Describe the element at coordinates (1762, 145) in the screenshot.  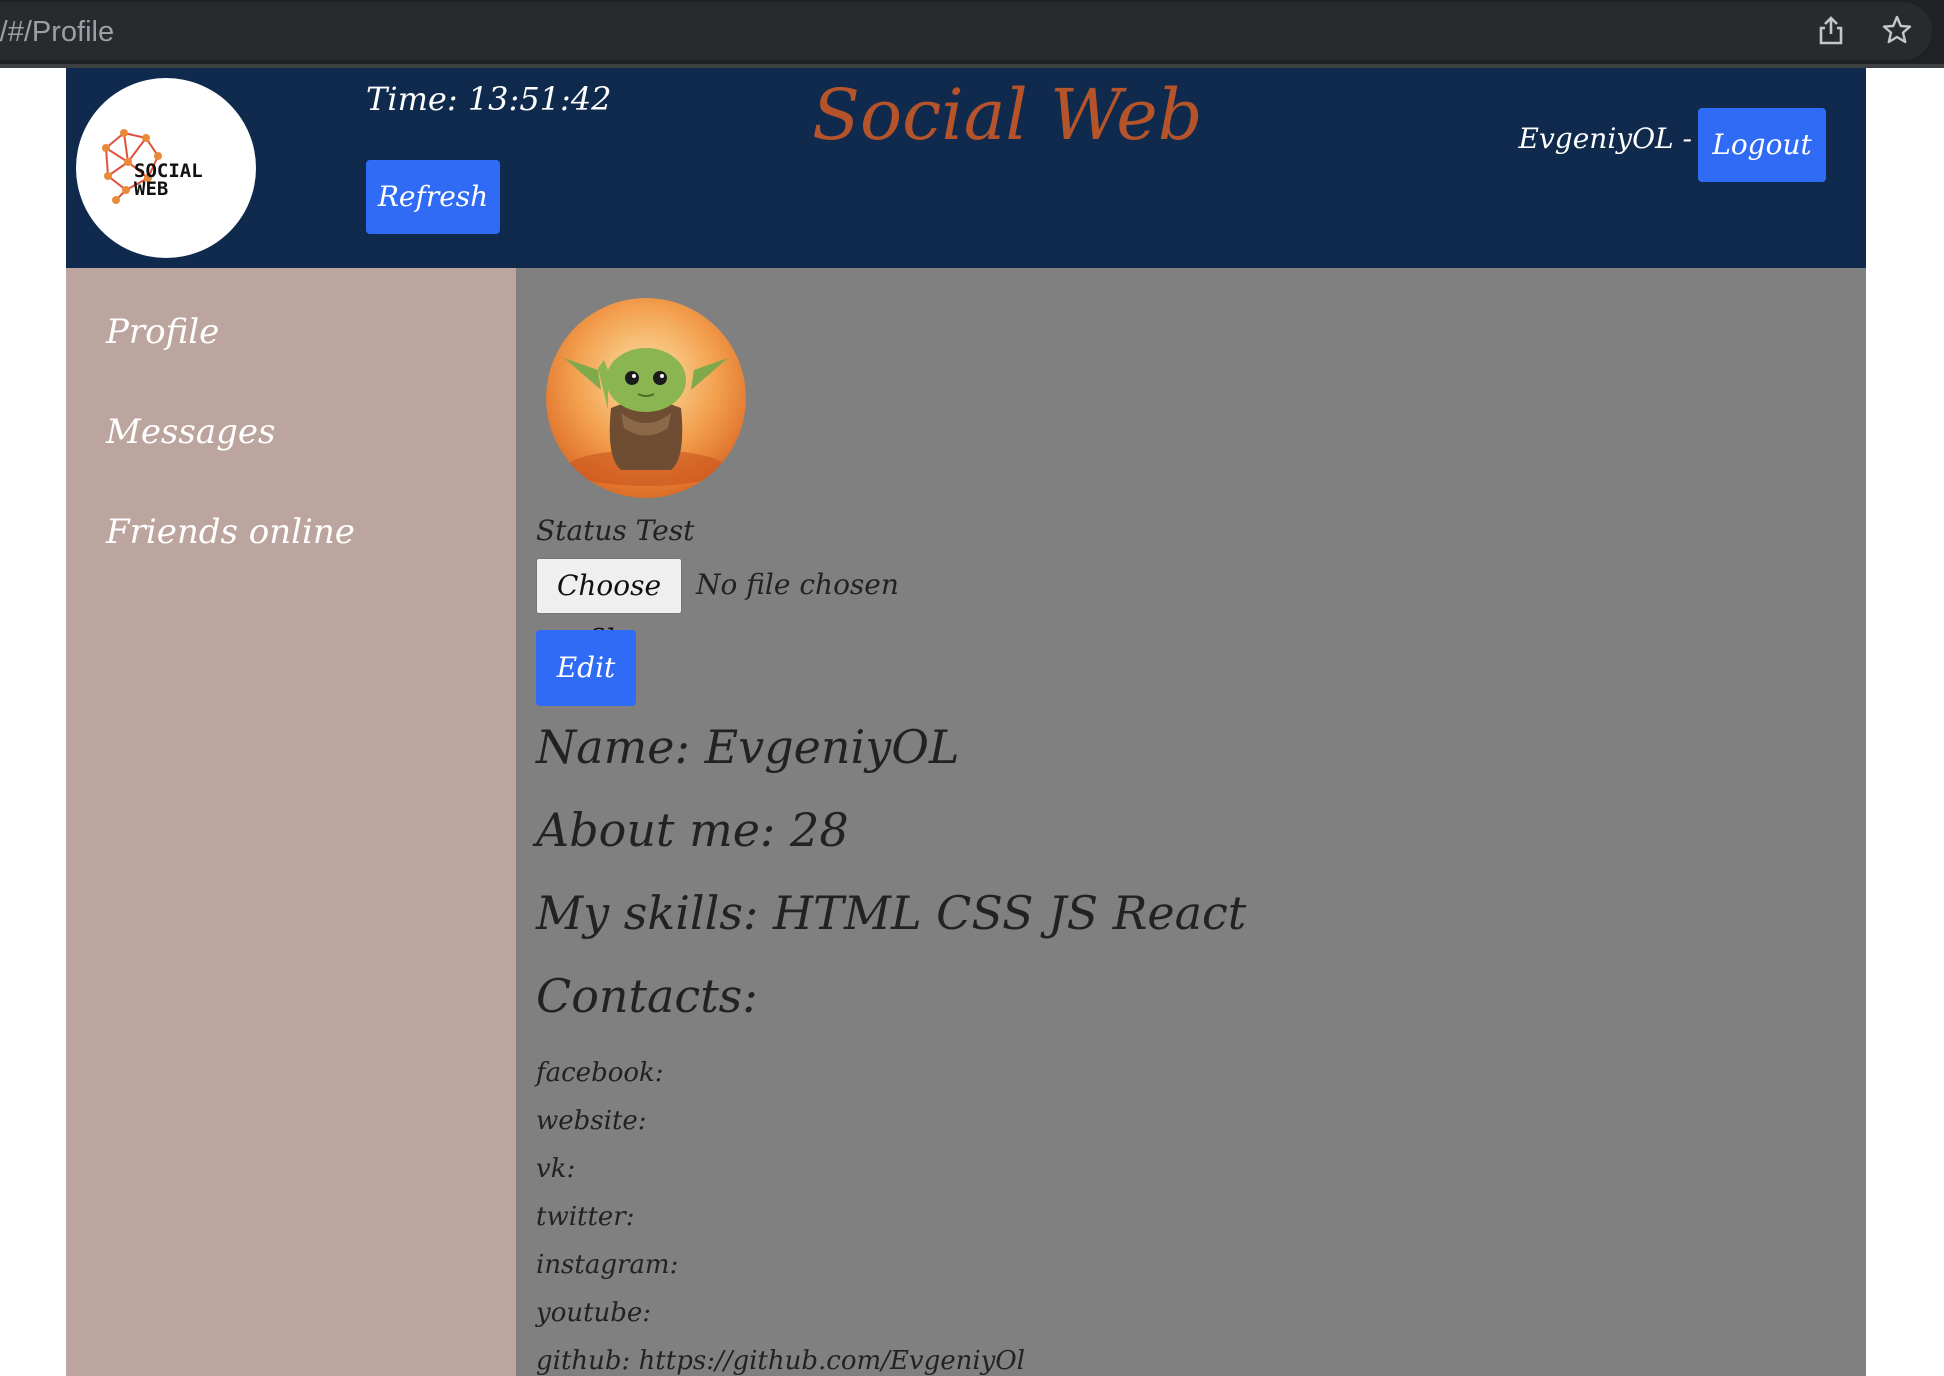
I see `logout-button: Logout` at that location.